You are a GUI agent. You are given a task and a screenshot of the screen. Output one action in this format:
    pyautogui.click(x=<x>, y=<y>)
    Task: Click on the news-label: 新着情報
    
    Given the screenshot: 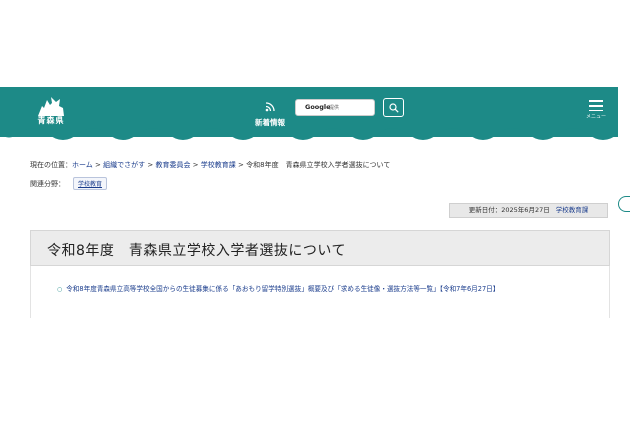 What is the action you would take?
    pyautogui.click(x=270, y=122)
    